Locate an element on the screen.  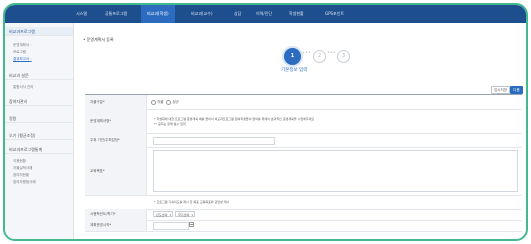
nav-item-extracurricular-professor: 비교과(교수) is located at coordinates (202, 14).